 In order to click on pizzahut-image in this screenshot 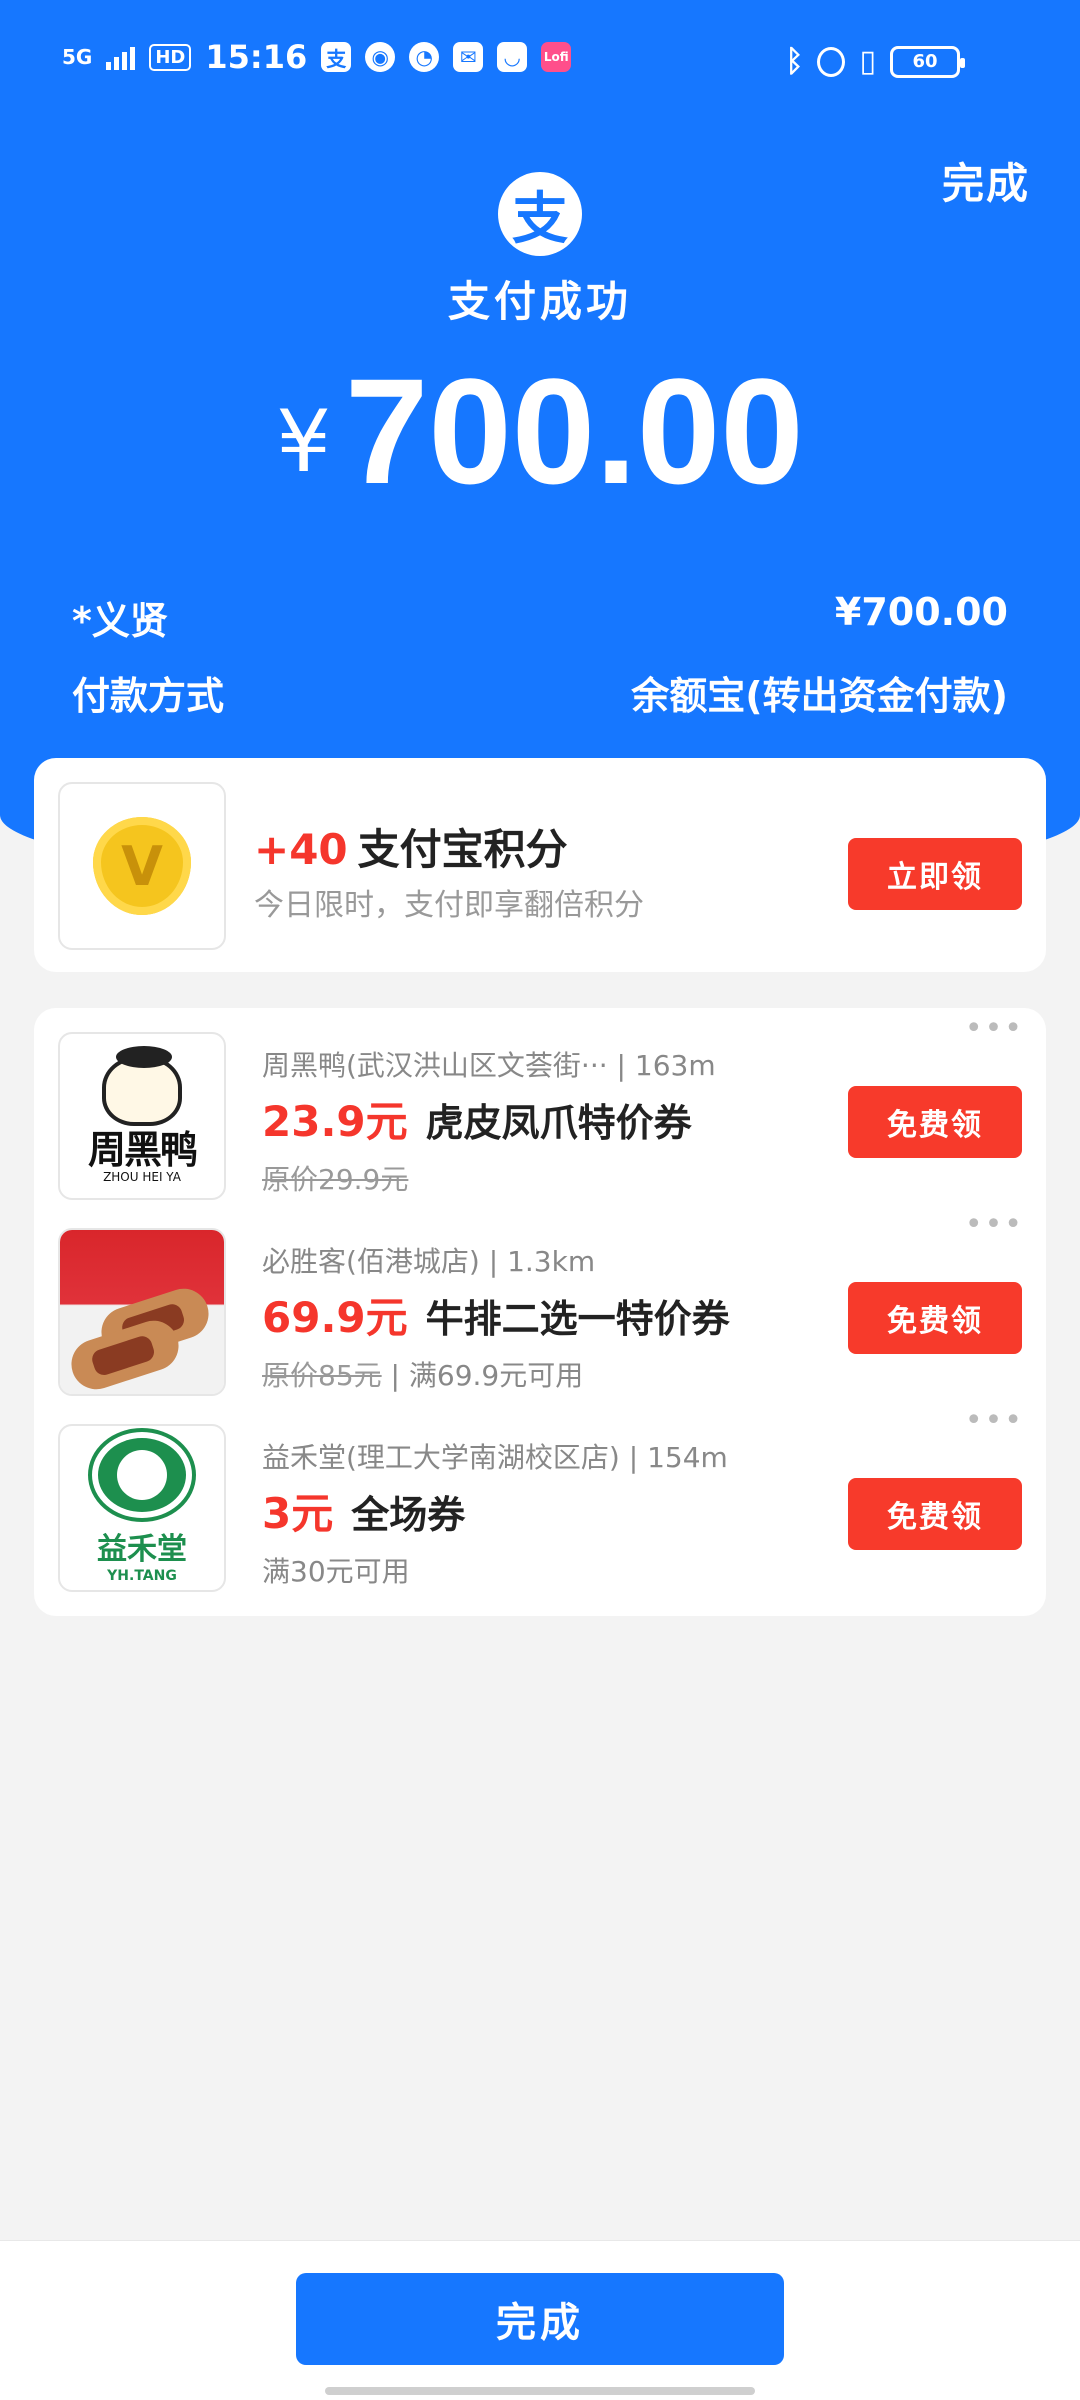, I will do `click(142, 1312)`.